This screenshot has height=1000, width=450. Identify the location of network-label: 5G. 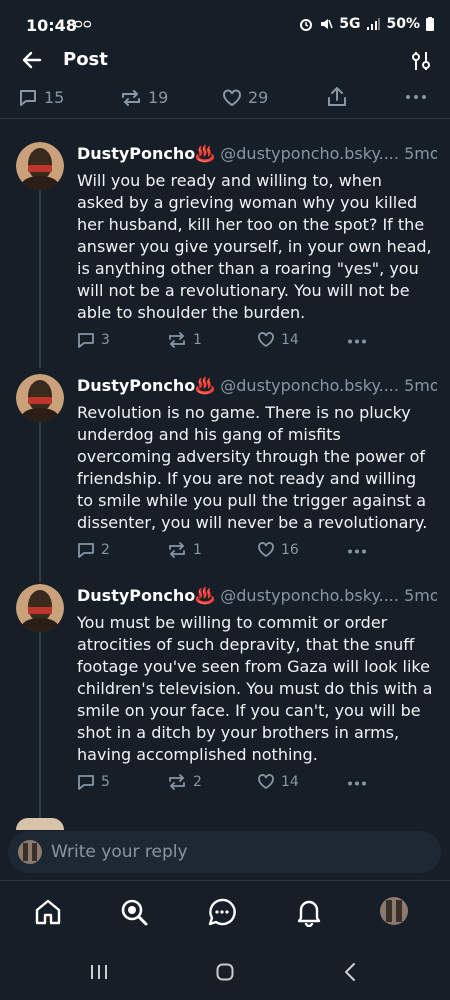
(350, 24).